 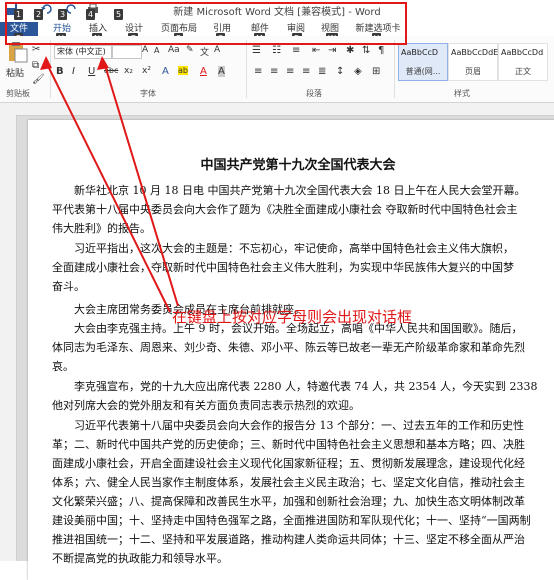 I want to click on annotation-text: 在键盘上按对应字母则会出现对话框, so click(x=292, y=317).